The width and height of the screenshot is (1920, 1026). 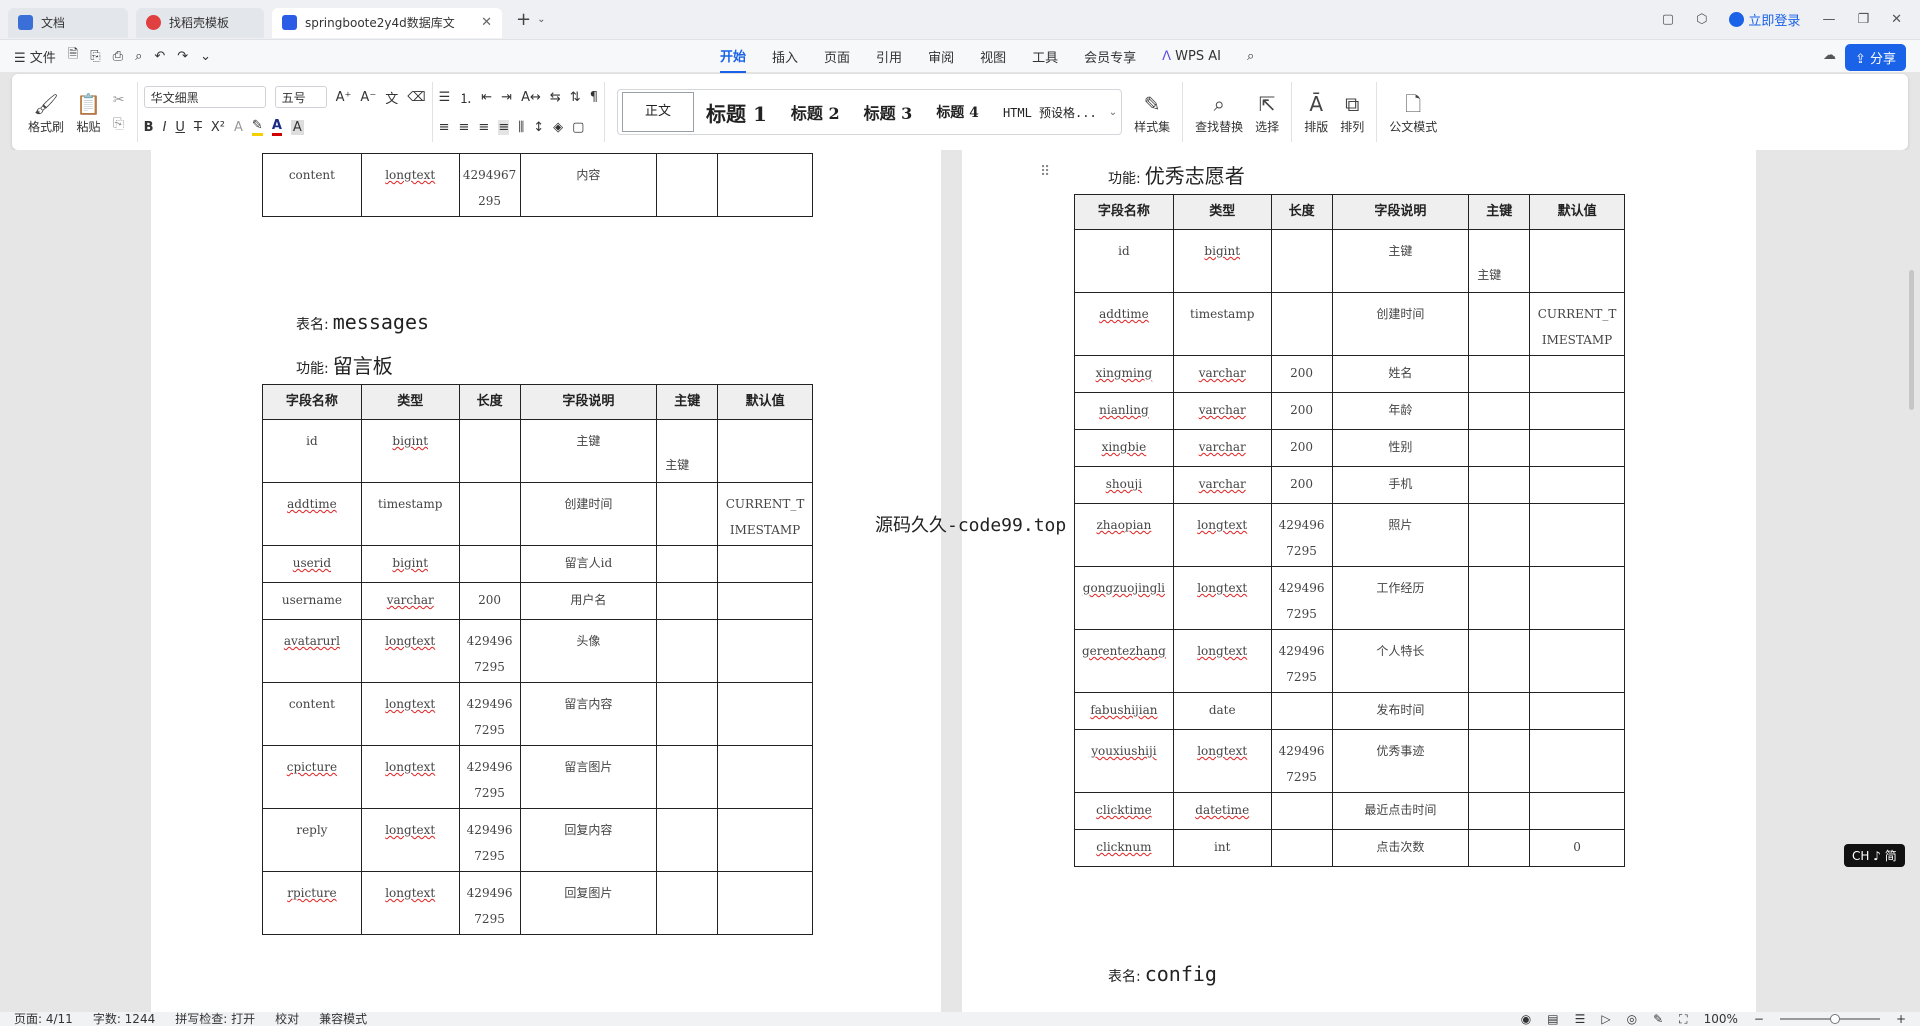 I want to click on cloud-icon: ☁, so click(x=1829, y=55).